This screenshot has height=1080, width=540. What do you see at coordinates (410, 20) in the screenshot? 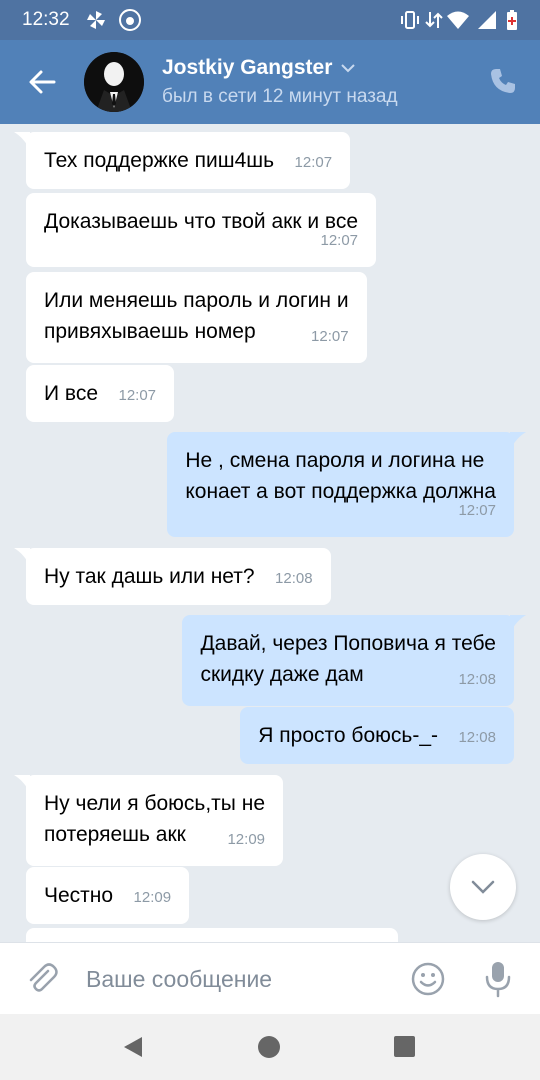
I see `vibrate-icon` at bounding box center [410, 20].